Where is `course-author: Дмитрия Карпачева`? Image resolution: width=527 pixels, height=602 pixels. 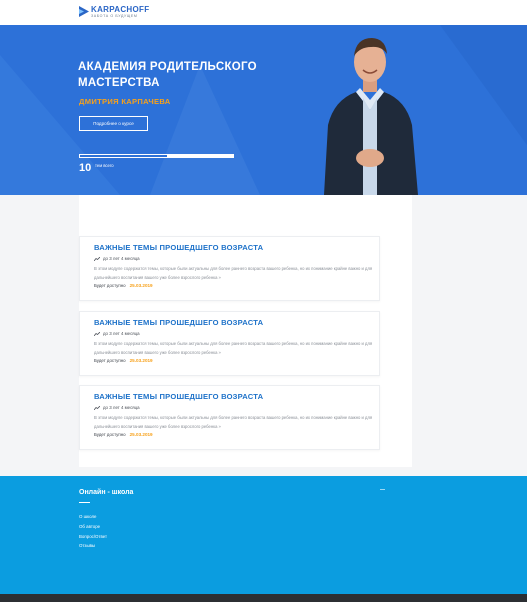 course-author: Дмитрия Карпачева is located at coordinates (125, 101).